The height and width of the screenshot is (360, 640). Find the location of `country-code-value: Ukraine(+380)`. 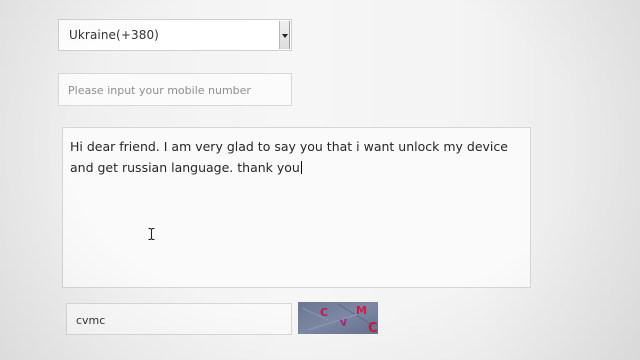

country-code-value: Ukraine(+380) is located at coordinates (114, 35).